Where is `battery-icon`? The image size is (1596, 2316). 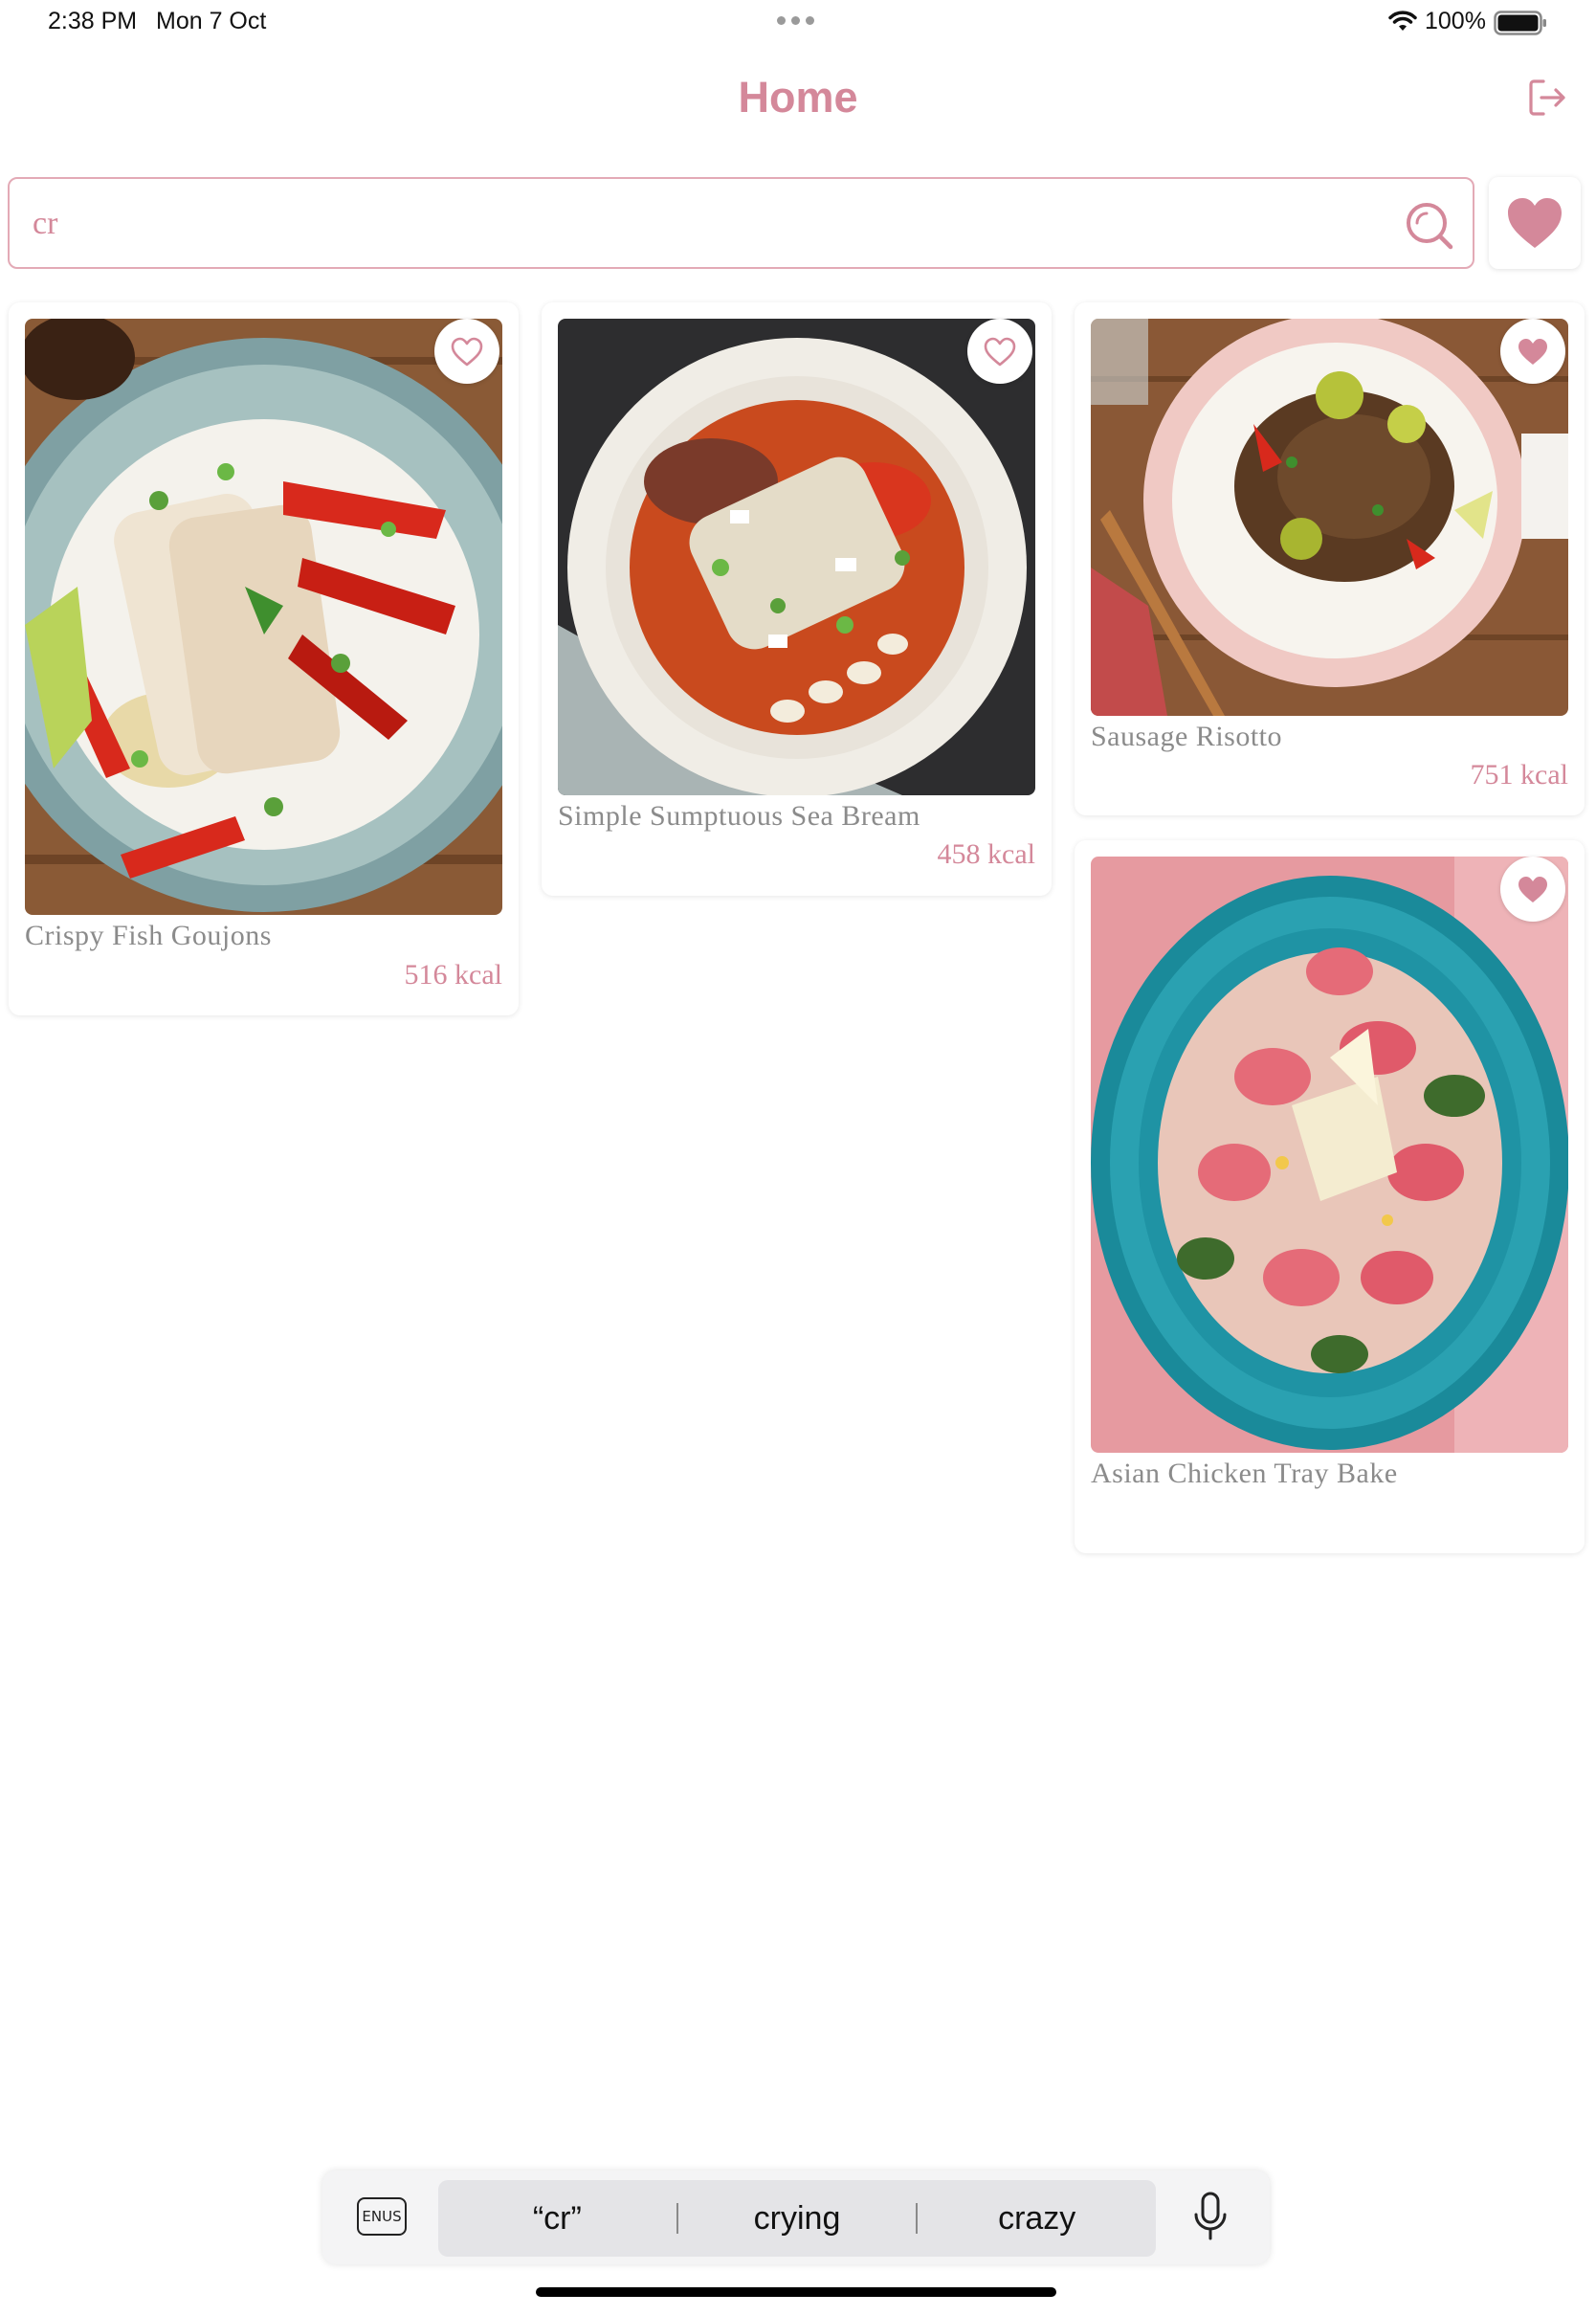
battery-icon is located at coordinates (1520, 23).